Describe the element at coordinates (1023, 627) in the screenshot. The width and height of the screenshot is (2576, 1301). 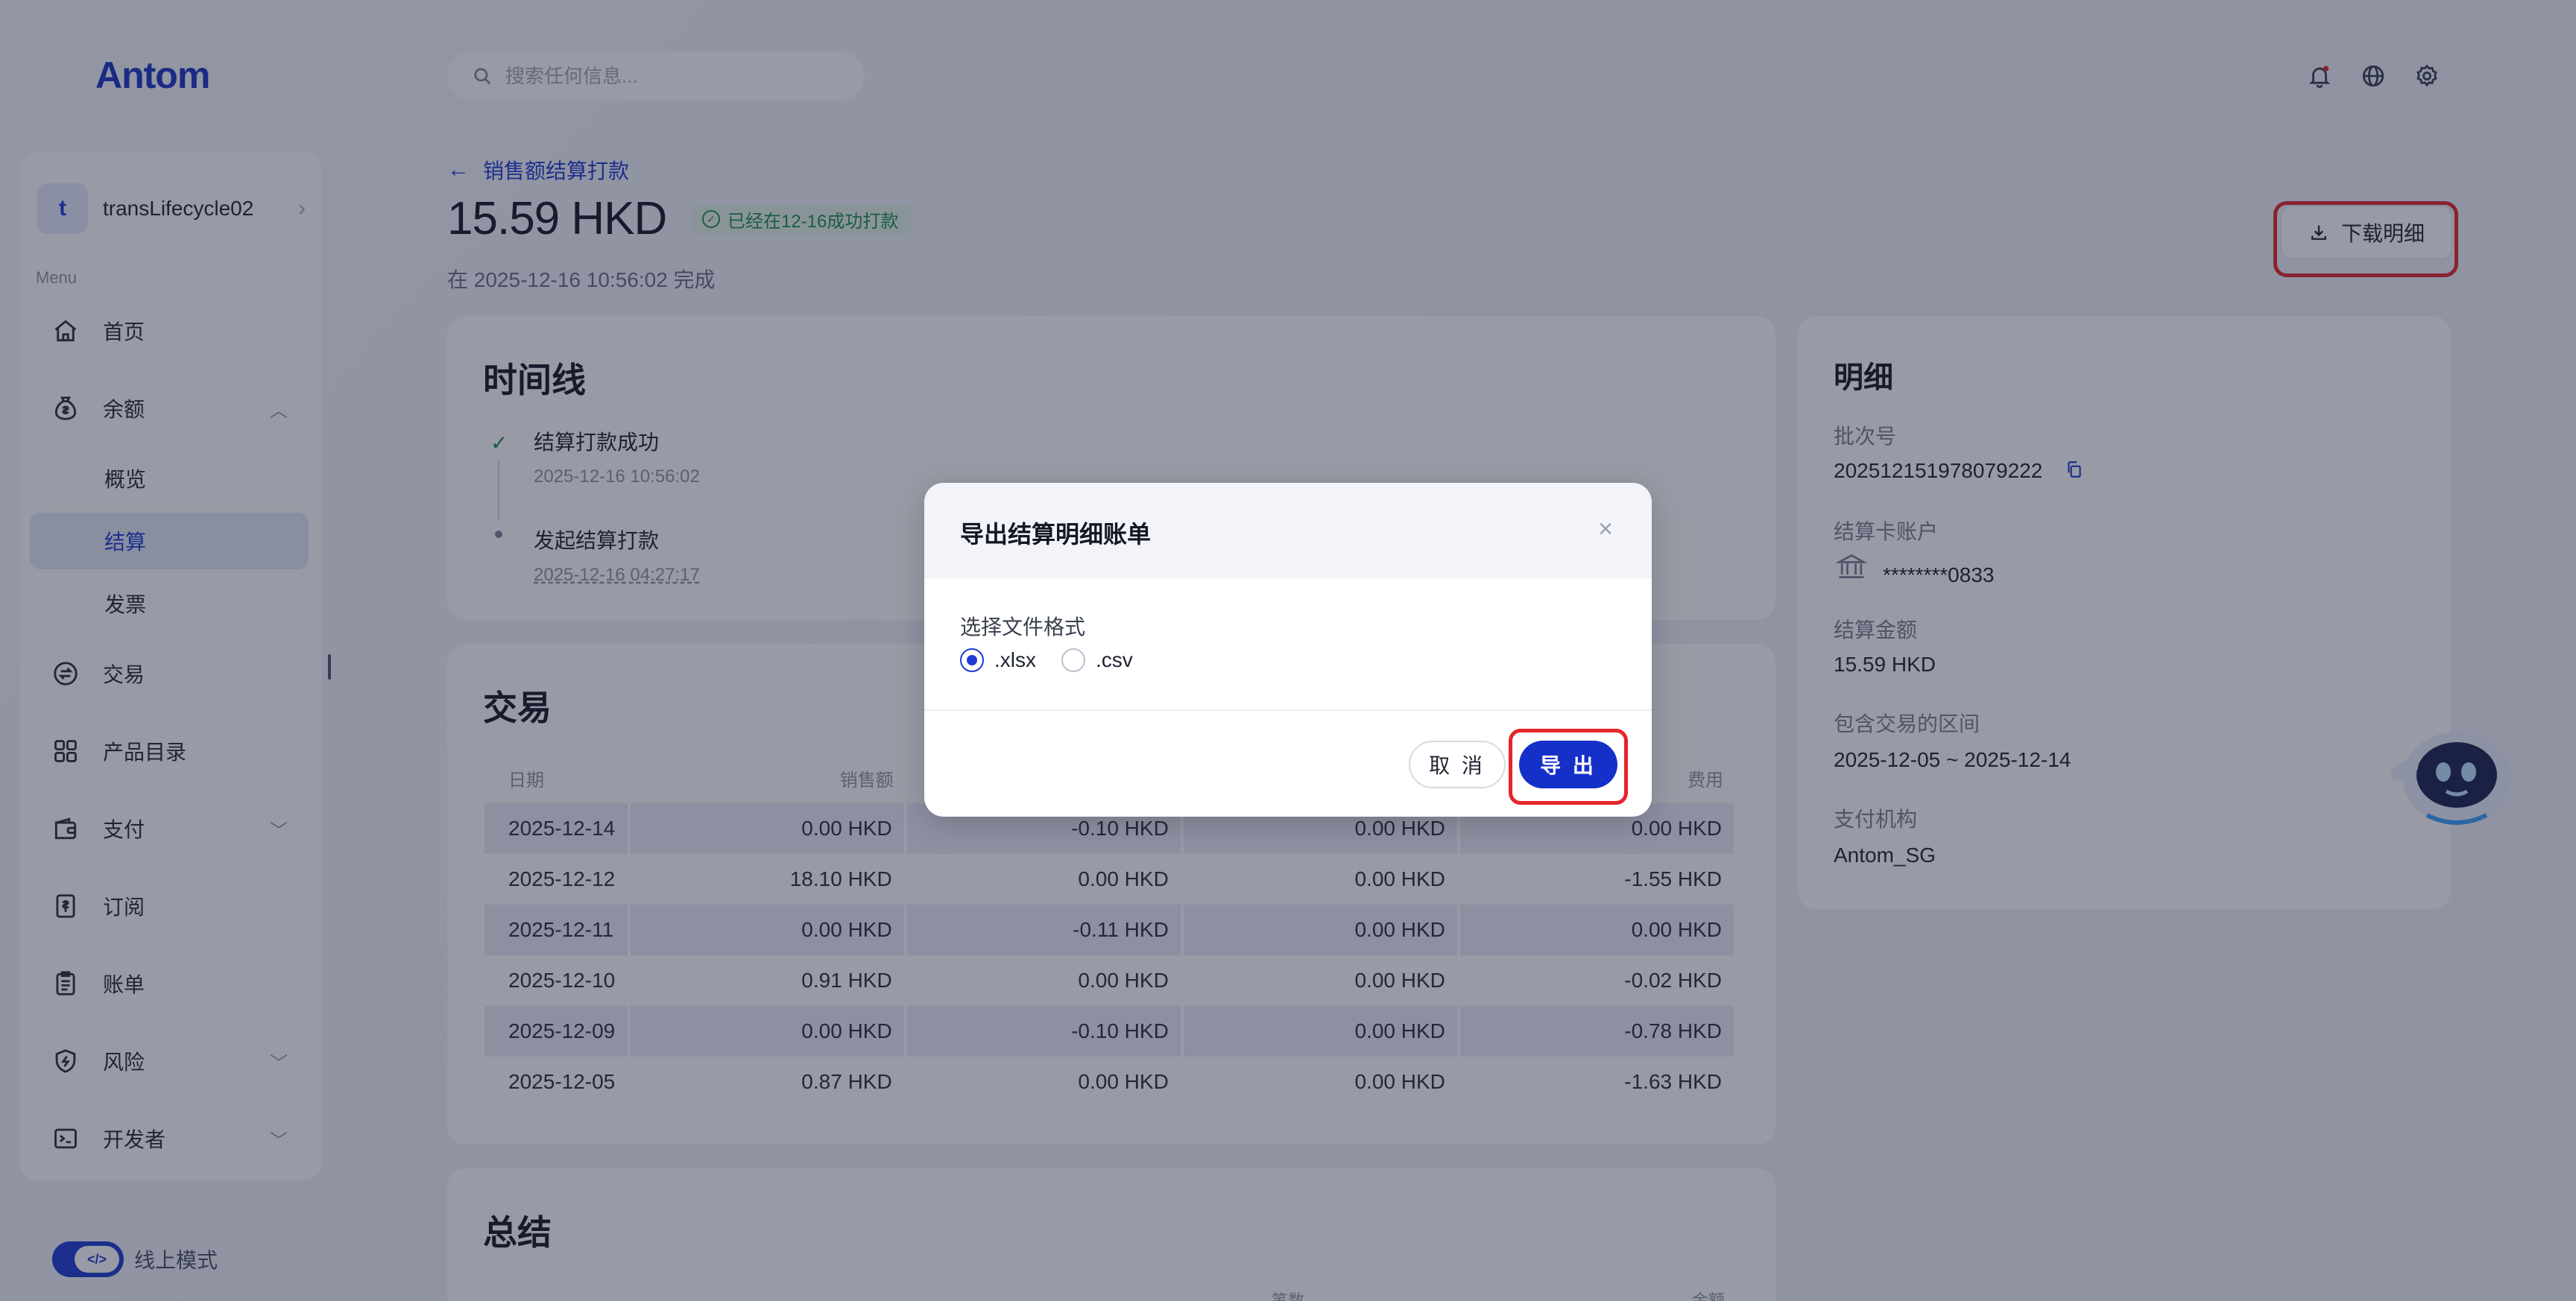
I see `file-format-label: 选择文件格式` at that location.